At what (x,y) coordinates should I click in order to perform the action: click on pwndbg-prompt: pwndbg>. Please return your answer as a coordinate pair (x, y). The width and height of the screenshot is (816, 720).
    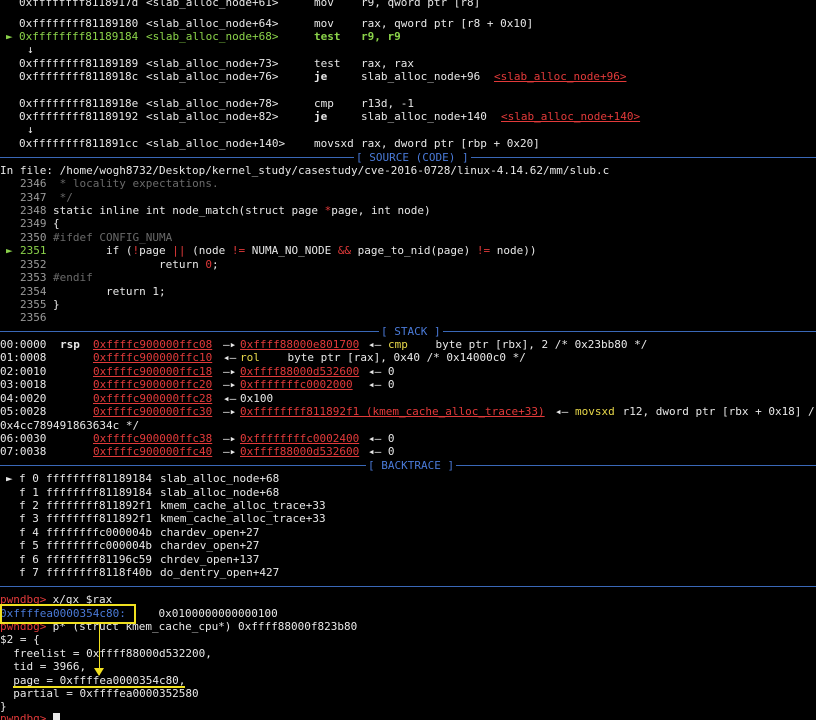
    Looking at the image, I should click on (23, 716).